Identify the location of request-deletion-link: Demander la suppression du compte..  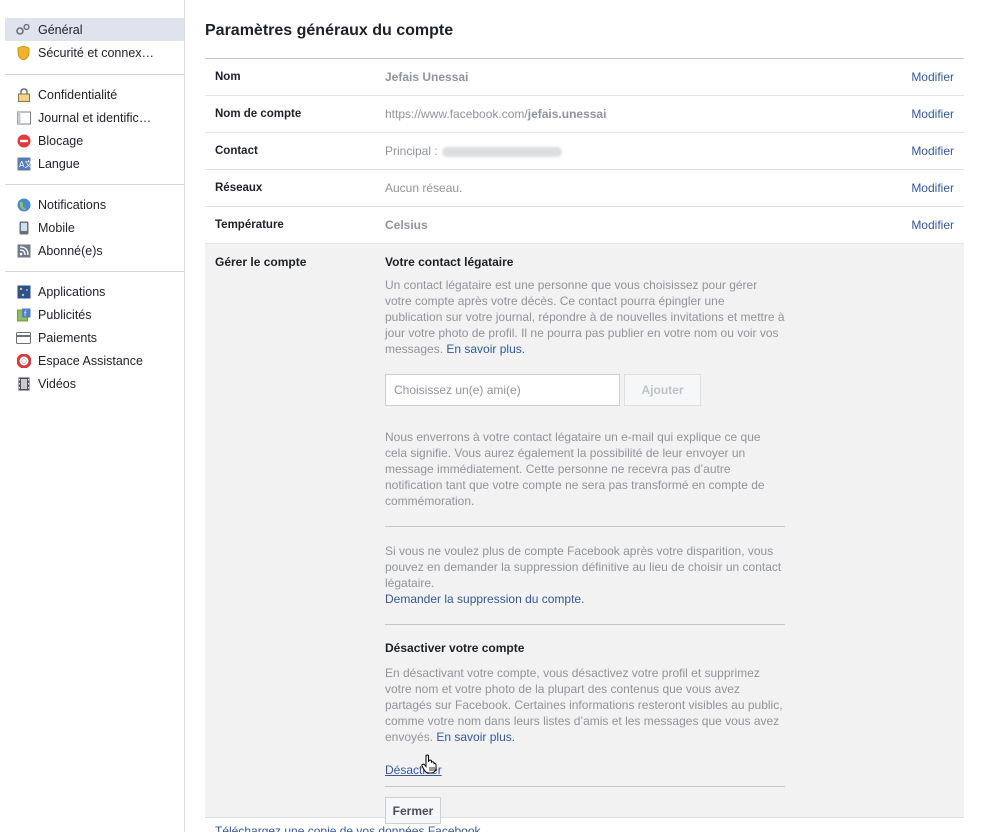
(484, 599).